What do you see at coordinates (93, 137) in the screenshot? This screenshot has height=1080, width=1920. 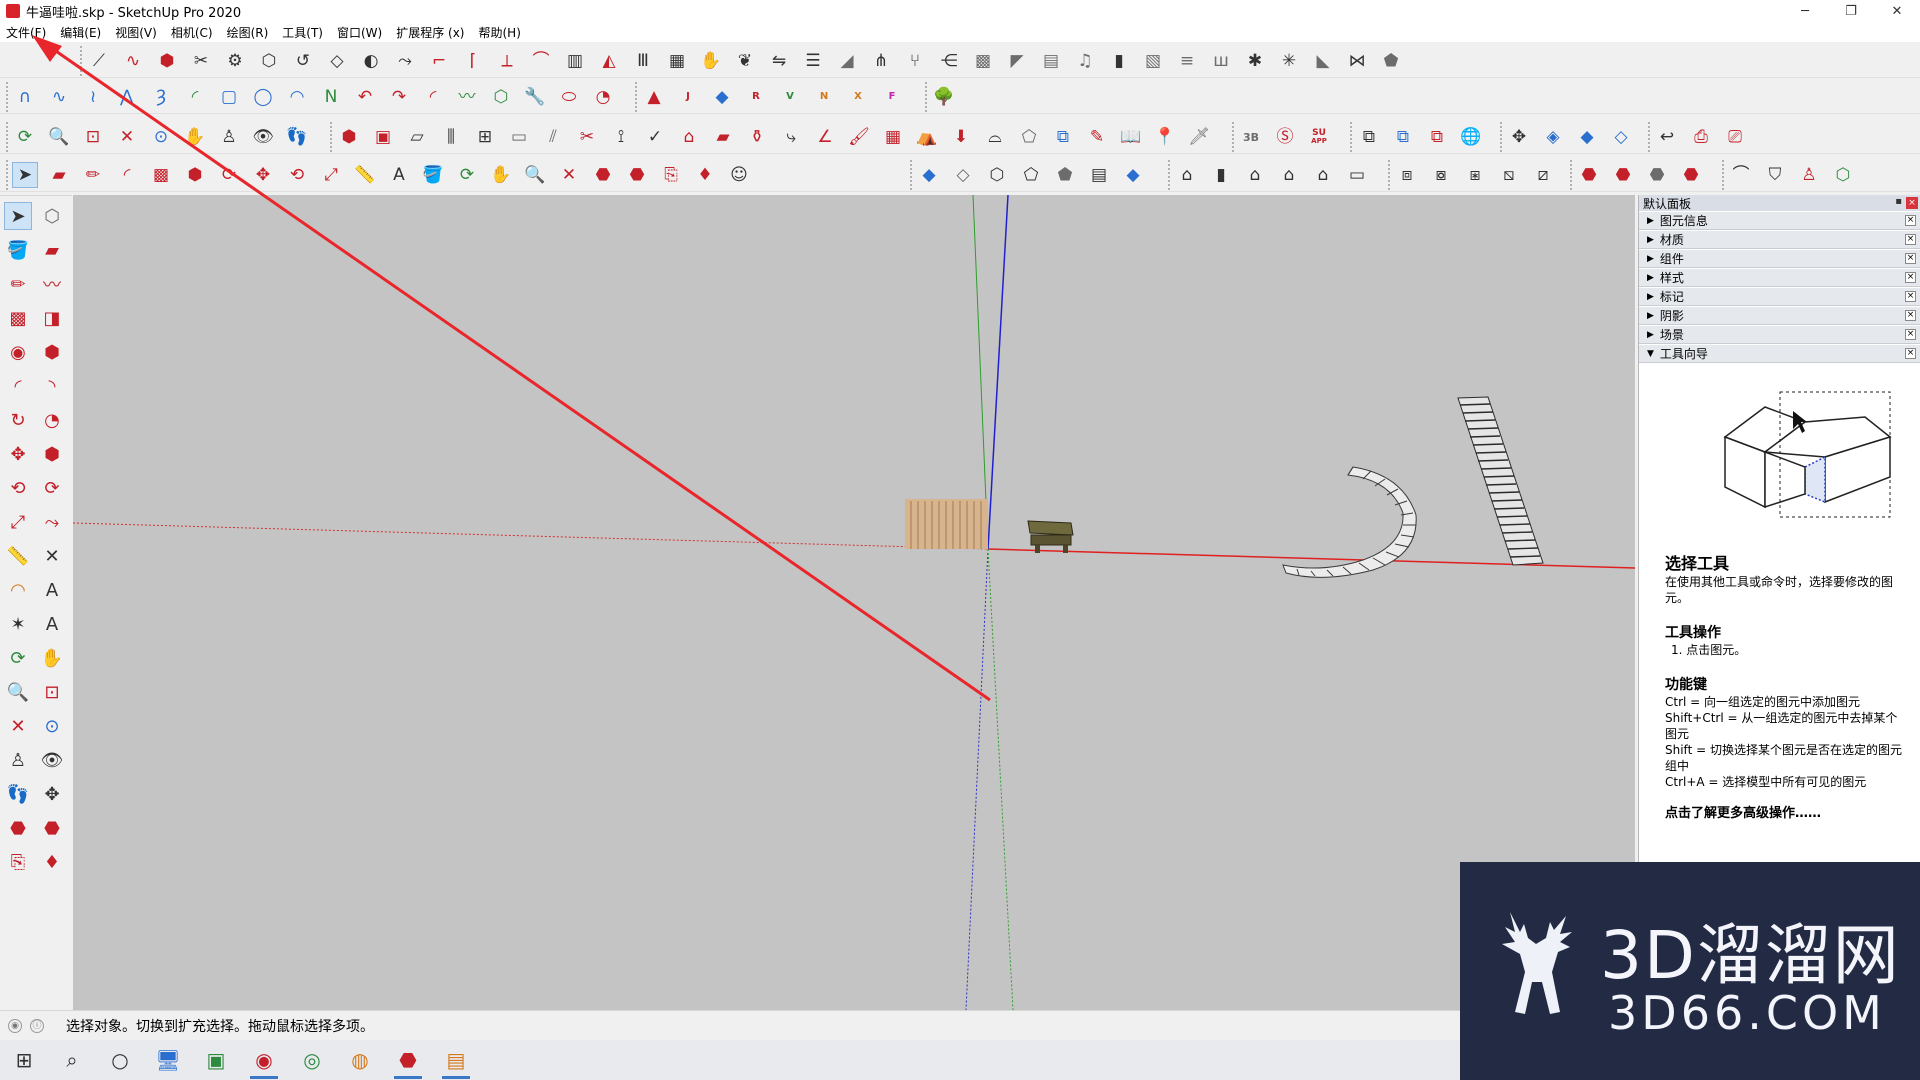 I see `zoom-window-icon: ⊡` at bounding box center [93, 137].